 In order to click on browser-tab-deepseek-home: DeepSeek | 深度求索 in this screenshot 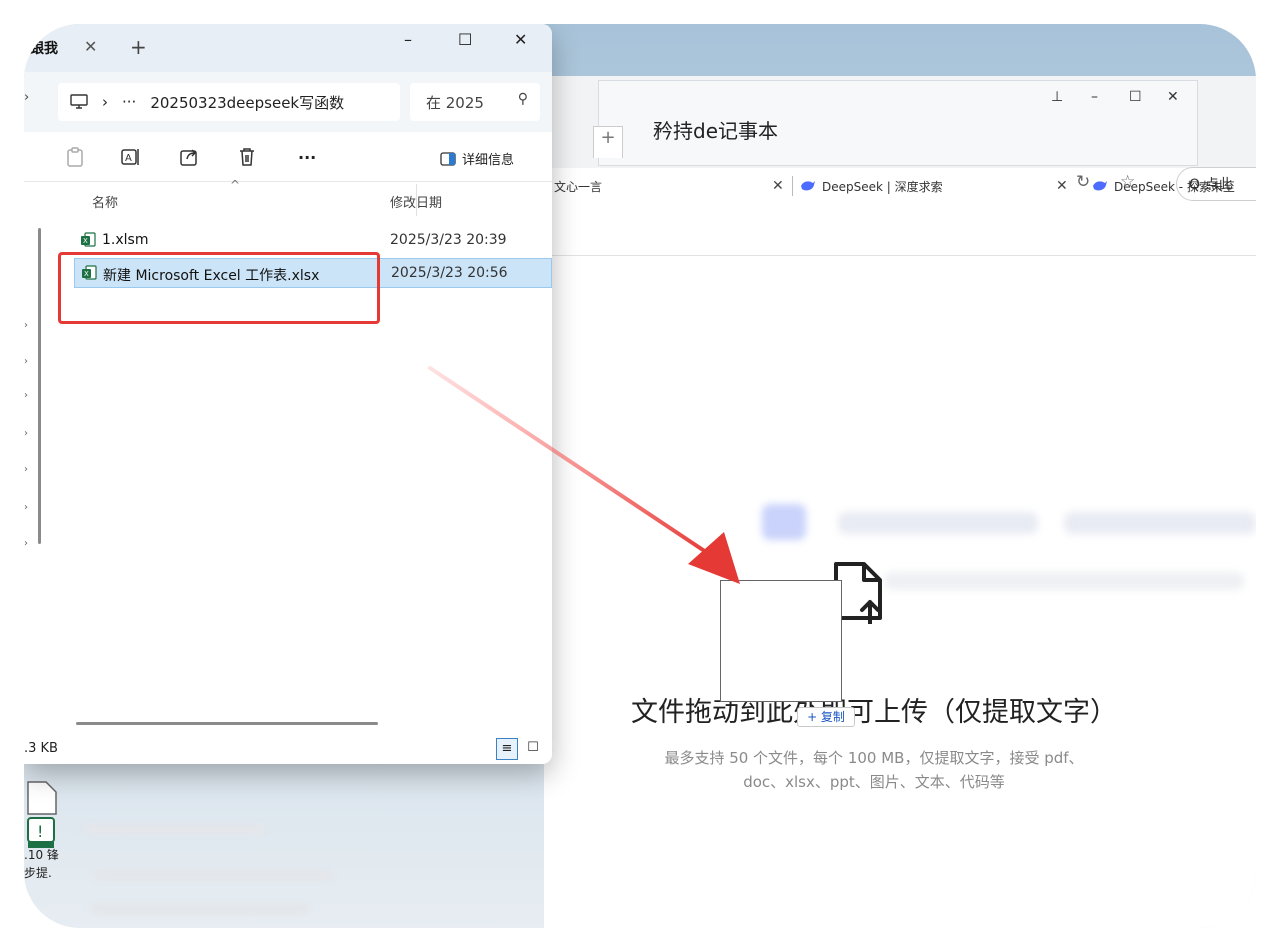, I will do `click(871, 186)`.